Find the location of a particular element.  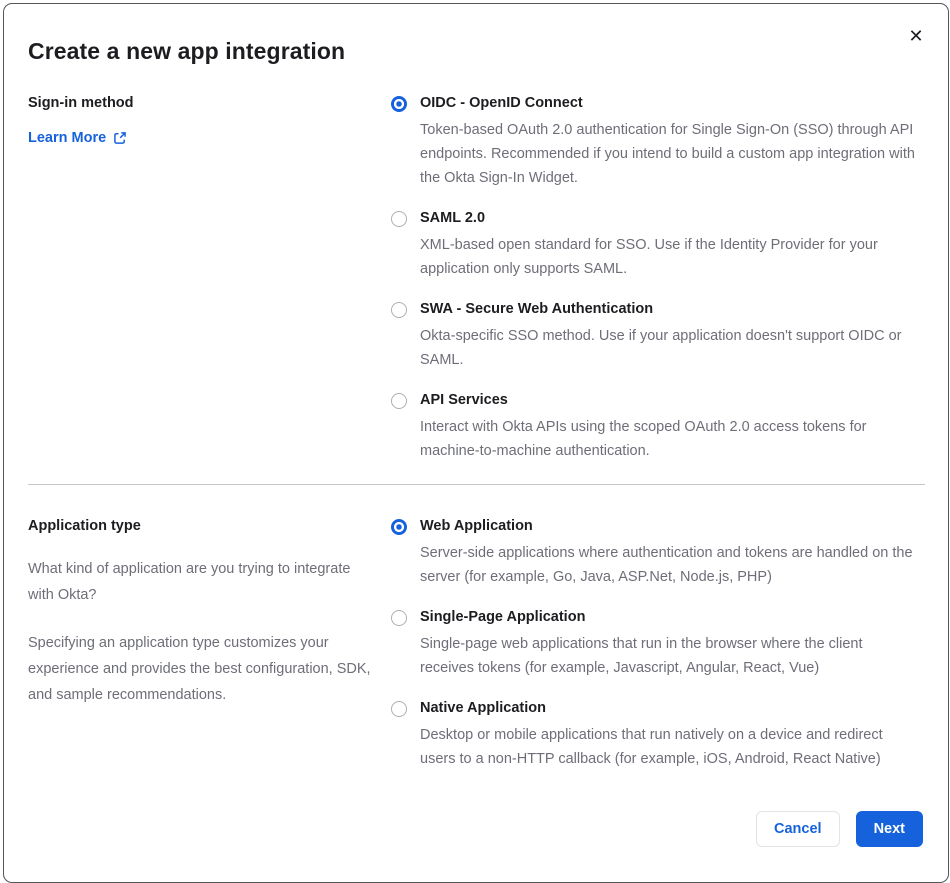

signin-method-left-column: Sign-in method Learn More is located at coordinates (209, 121).